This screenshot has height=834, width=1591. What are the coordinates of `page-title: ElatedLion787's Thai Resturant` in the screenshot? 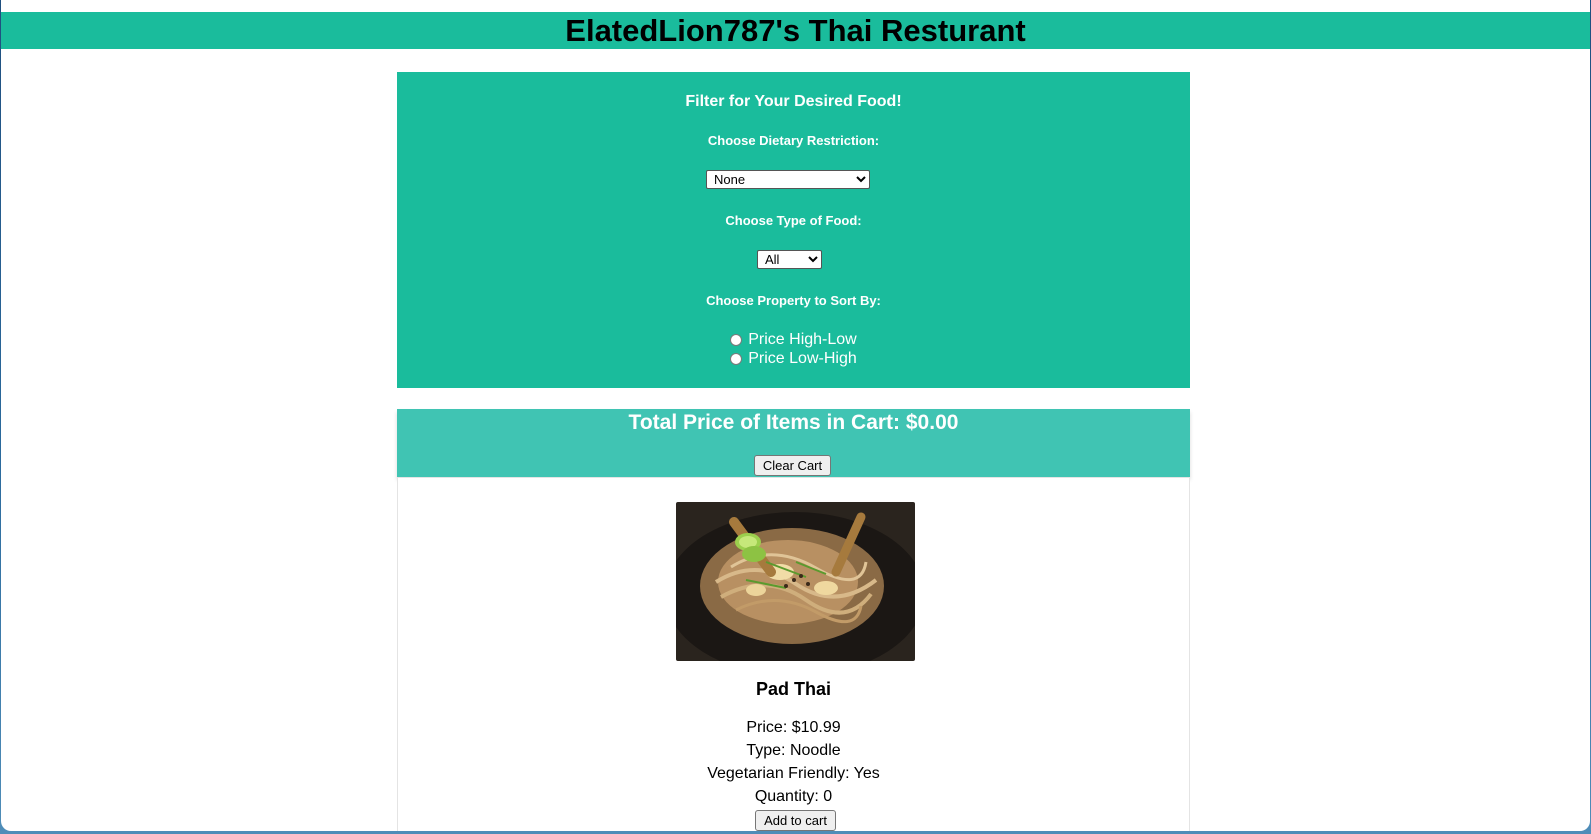 It's located at (795, 30).